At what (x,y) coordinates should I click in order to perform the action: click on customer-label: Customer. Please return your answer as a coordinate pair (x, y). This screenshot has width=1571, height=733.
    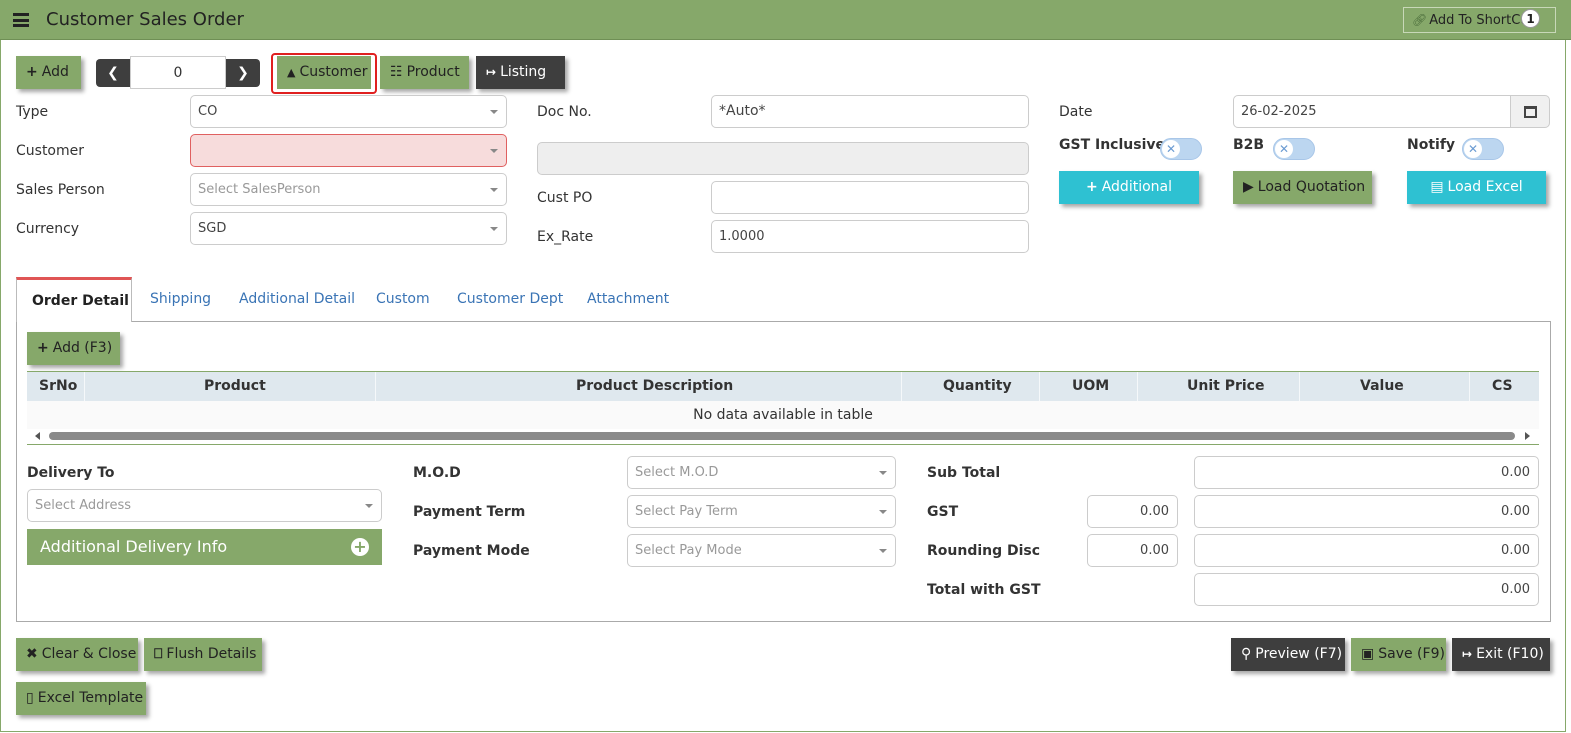
    Looking at the image, I should click on (50, 151).